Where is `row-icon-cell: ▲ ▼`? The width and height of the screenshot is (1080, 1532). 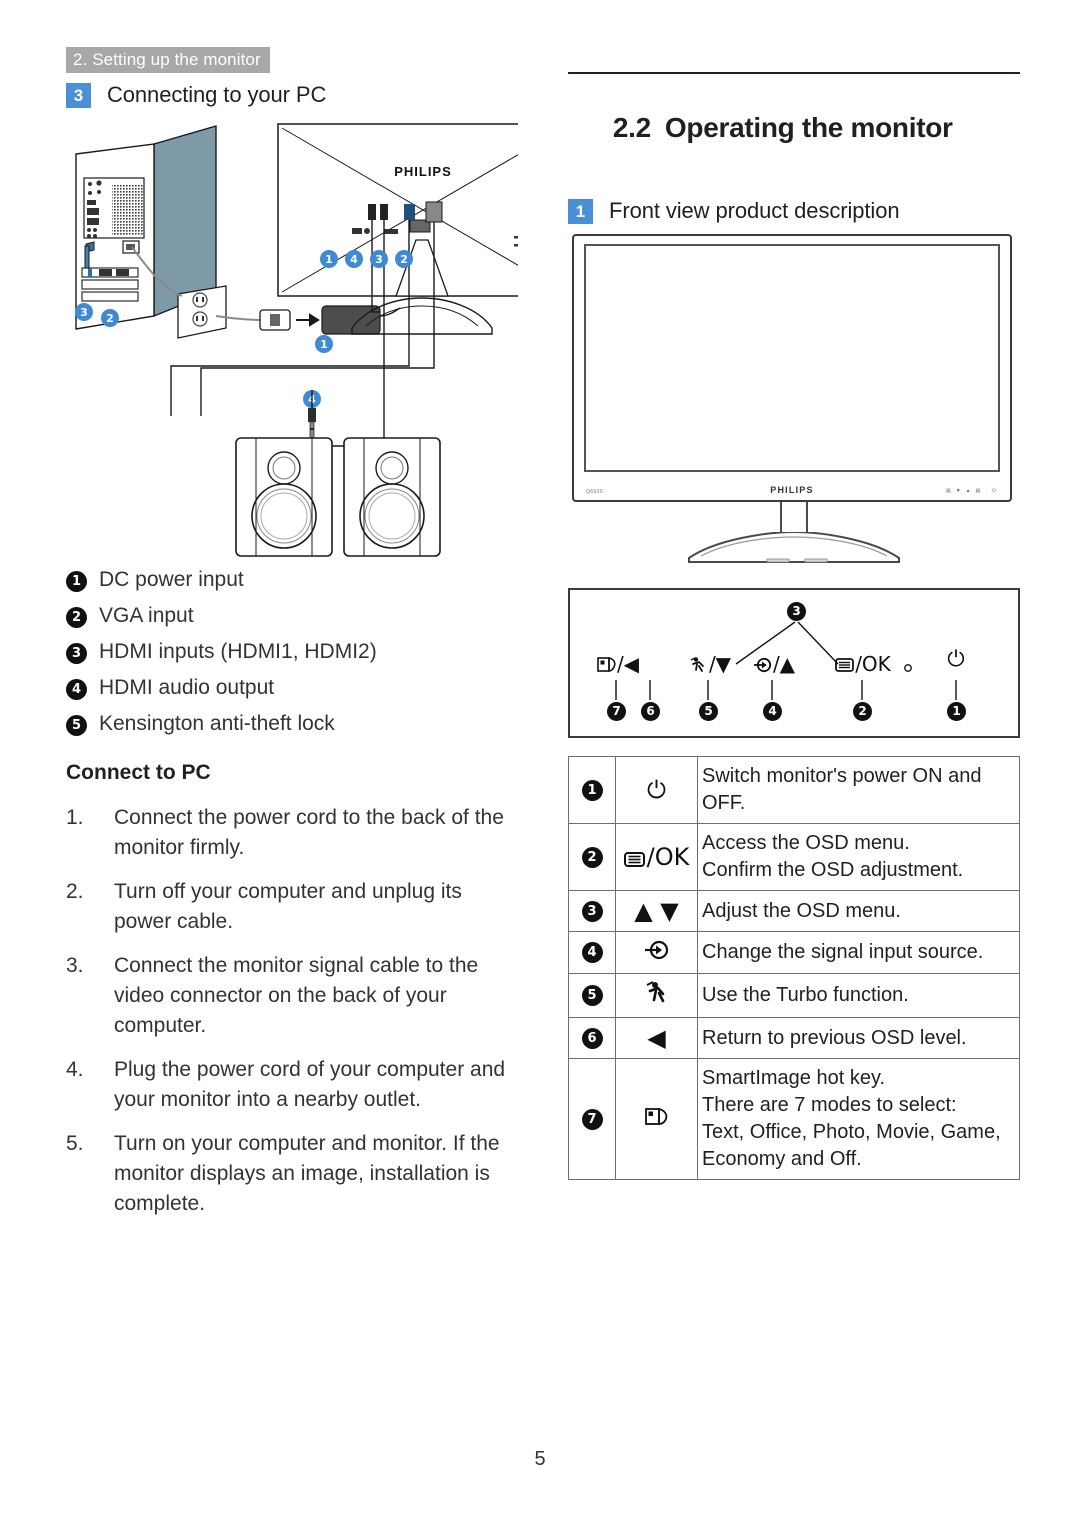
row-icon-cell: ▲ ▼ is located at coordinates (656, 911).